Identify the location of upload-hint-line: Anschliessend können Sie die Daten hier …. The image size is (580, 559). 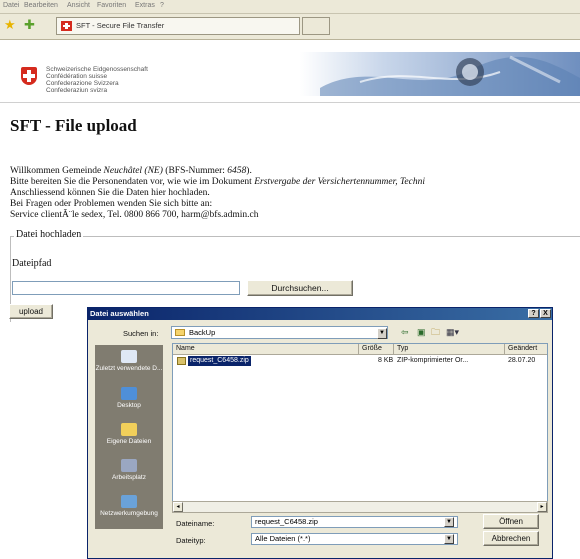
(110, 193).